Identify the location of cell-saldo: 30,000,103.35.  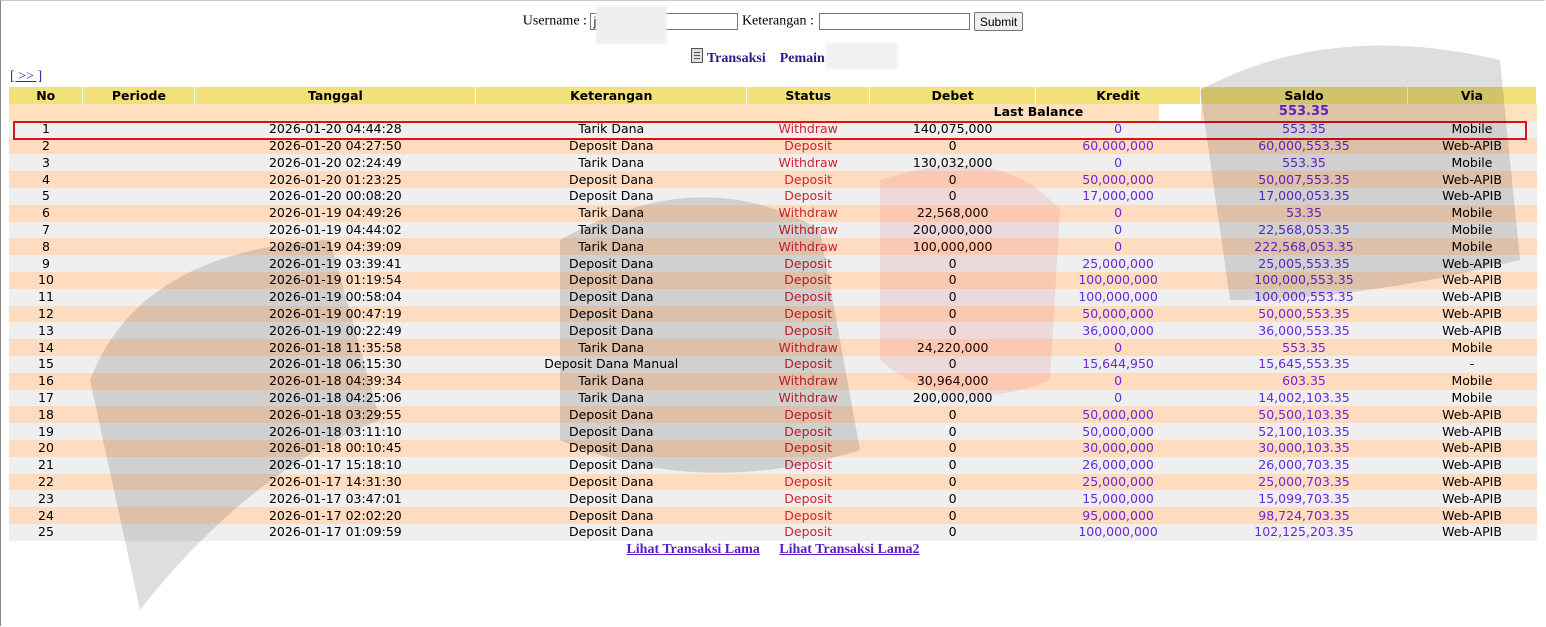
(1304, 448).